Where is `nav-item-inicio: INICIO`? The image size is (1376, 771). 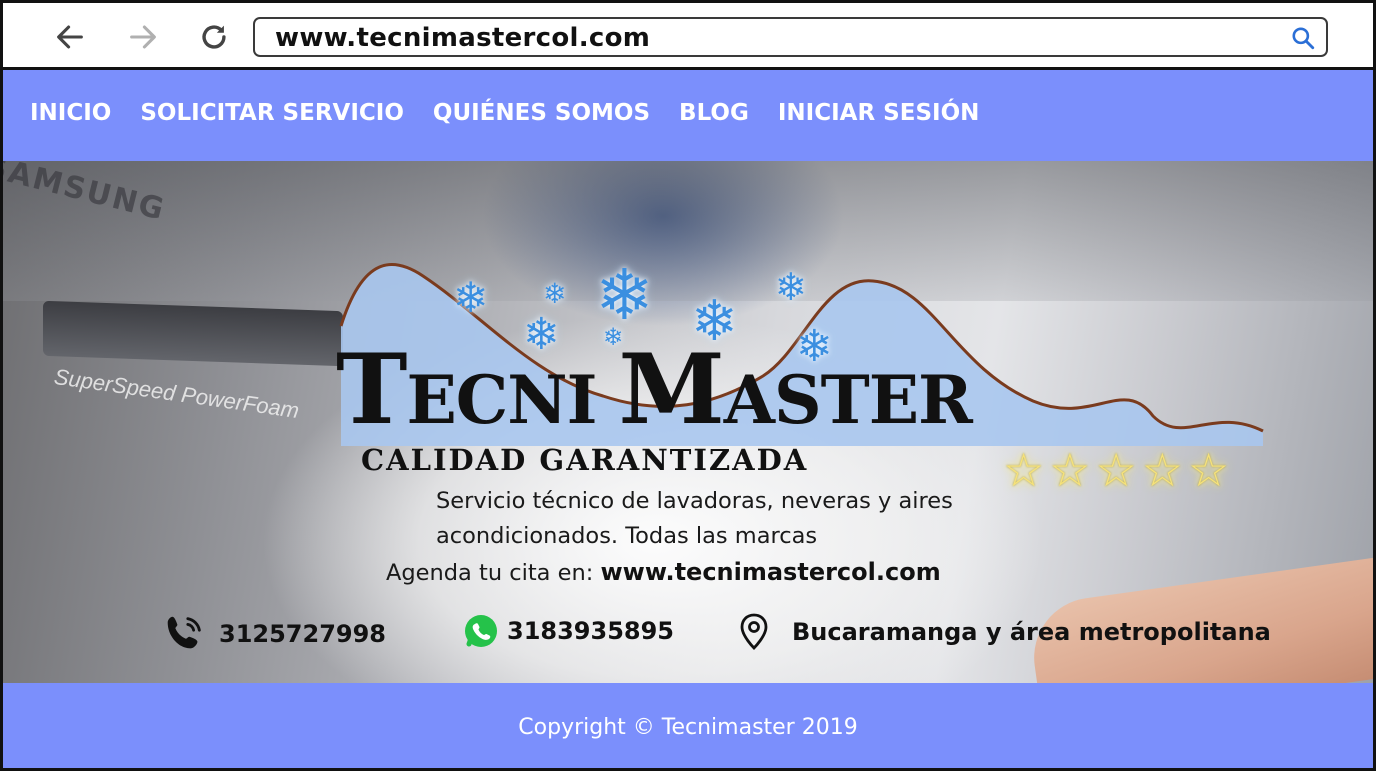 nav-item-inicio: INICIO is located at coordinates (70, 113).